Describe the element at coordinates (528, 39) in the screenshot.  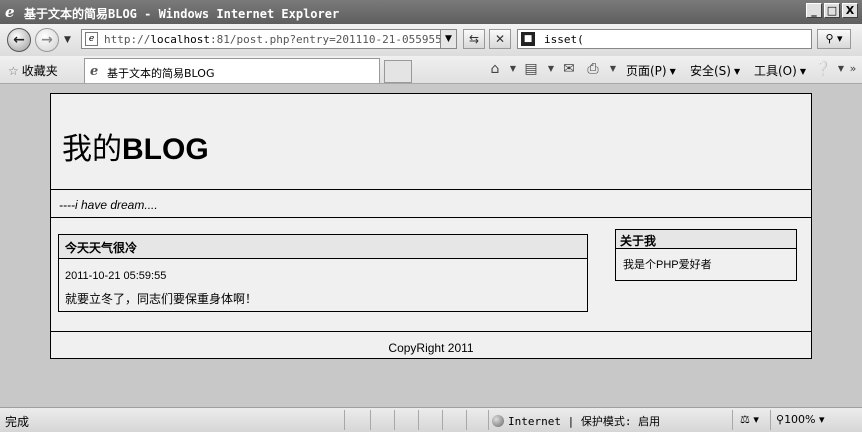
I see `search-provider-icon: ■` at that location.